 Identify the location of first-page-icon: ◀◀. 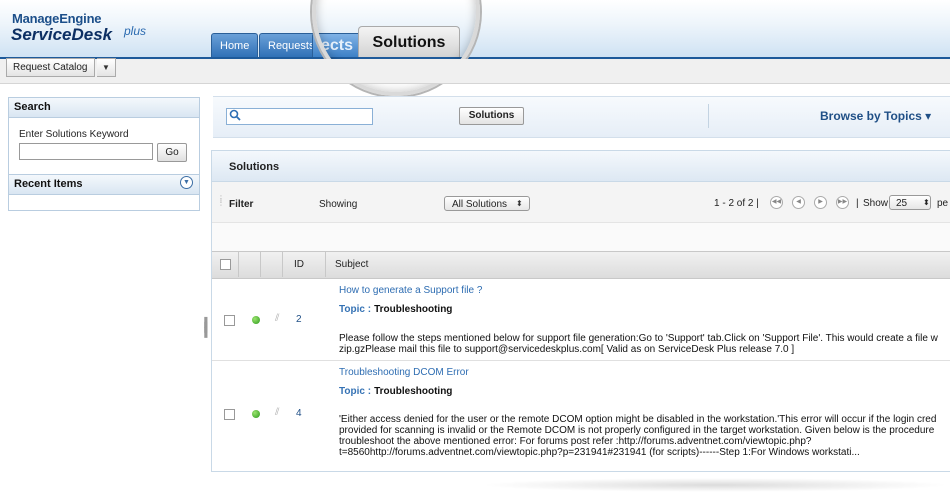
(776, 202).